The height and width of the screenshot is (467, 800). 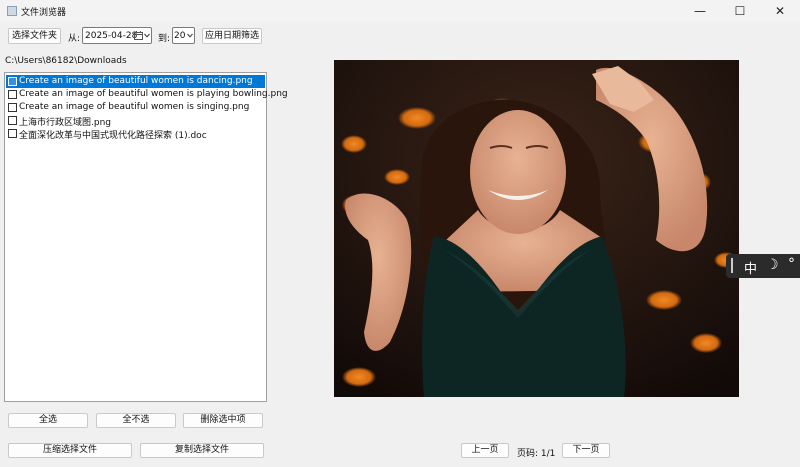 What do you see at coordinates (485, 450) in the screenshot?
I see `prev-page-button: 上一页` at bounding box center [485, 450].